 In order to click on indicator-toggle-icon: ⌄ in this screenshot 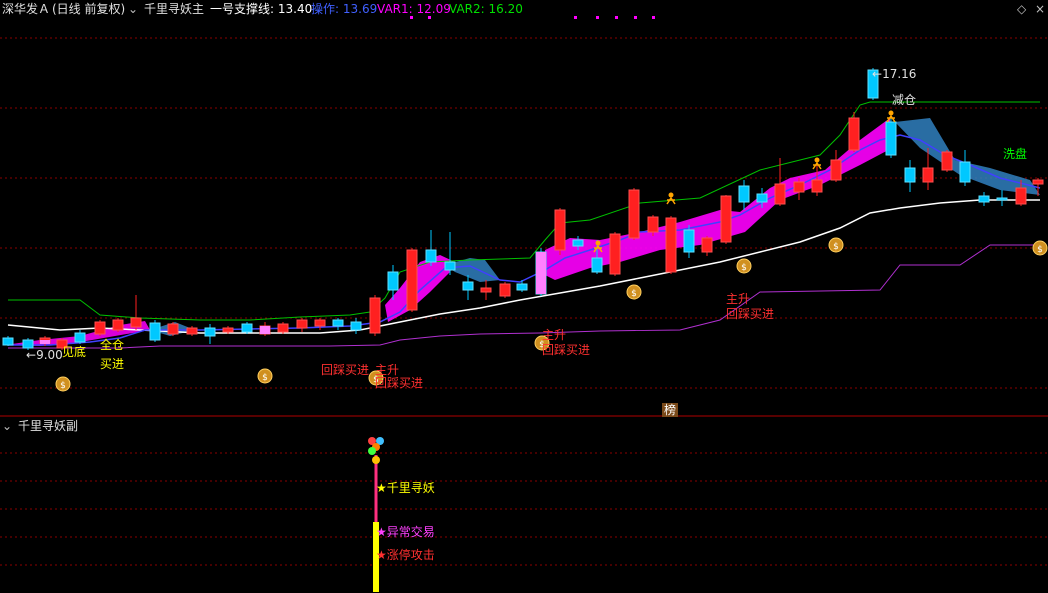, I will do `click(133, 9)`.